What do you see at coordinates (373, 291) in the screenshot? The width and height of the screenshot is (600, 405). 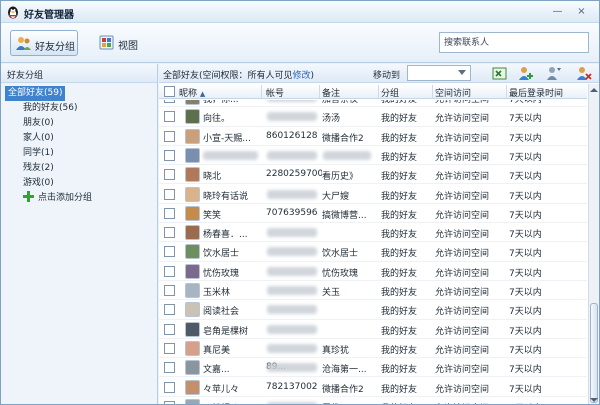 I see `table-row: 玉米林 关玉 我的好友 允许访问空间 7天以内` at bounding box center [373, 291].